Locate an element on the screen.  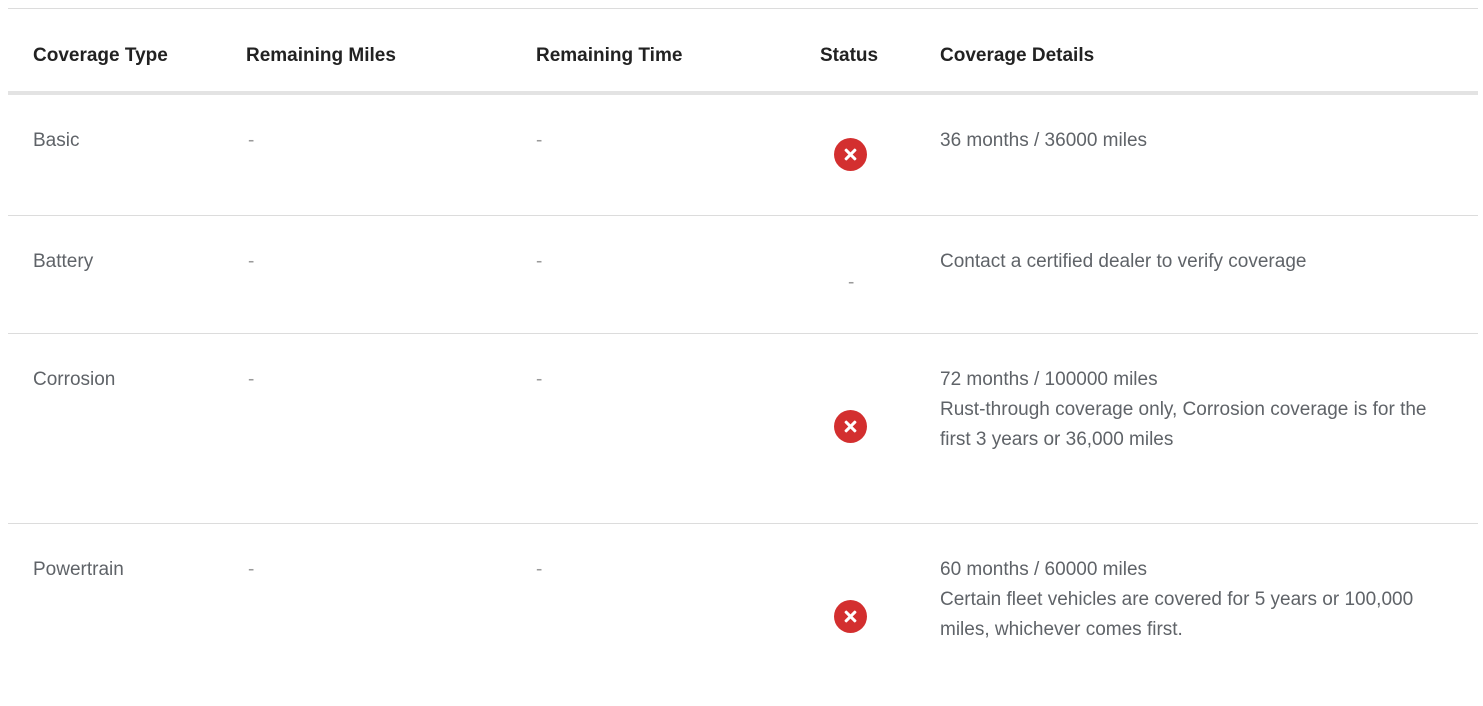
coverage-type-cell: Powertrain is located at coordinates (78, 569).